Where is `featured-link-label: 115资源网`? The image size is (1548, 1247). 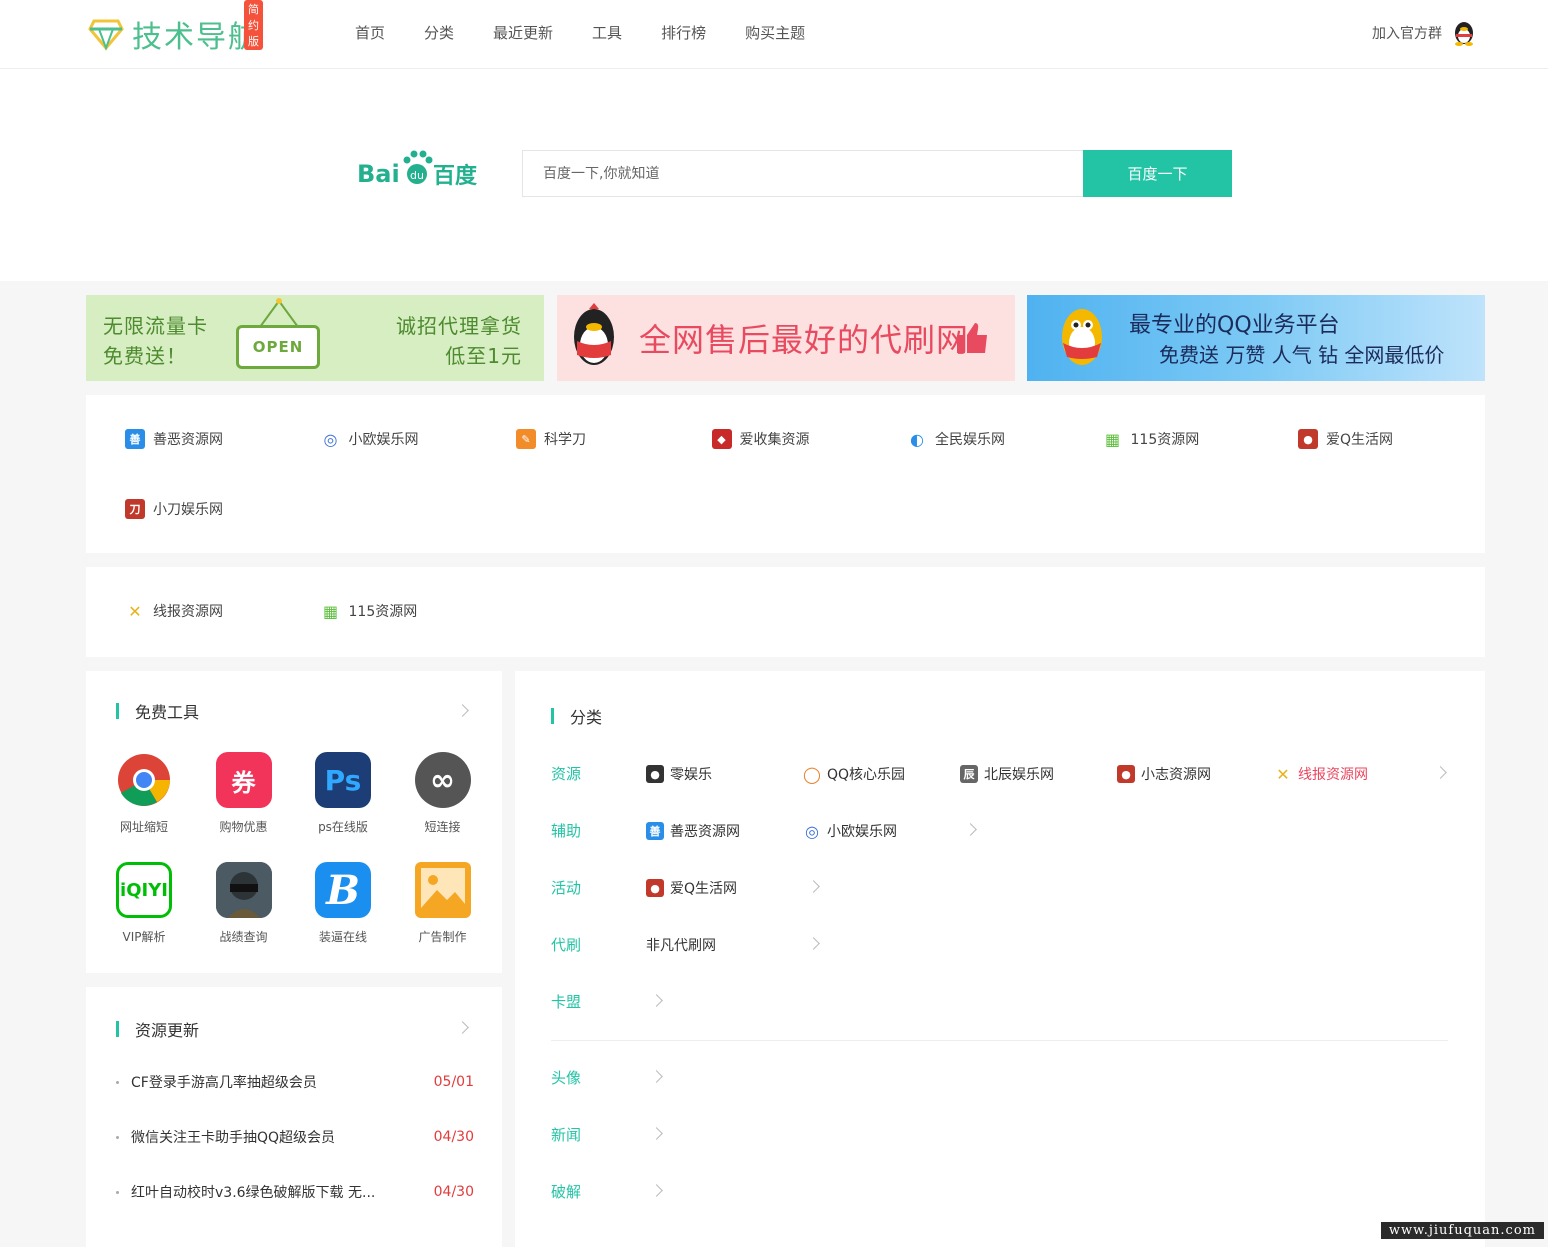
featured-link-label: 115资源网 is located at coordinates (1165, 440).